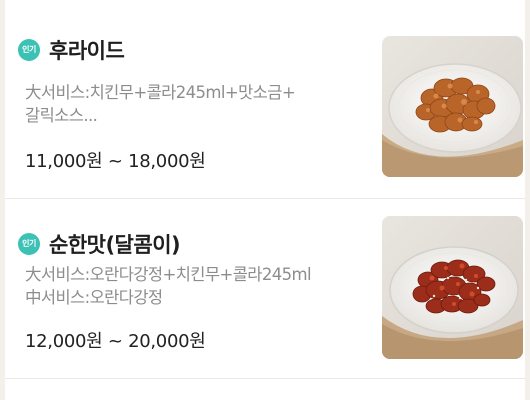 The image size is (530, 400). What do you see at coordinates (452, 106) in the screenshot?
I see `fried-chicken-image` at bounding box center [452, 106].